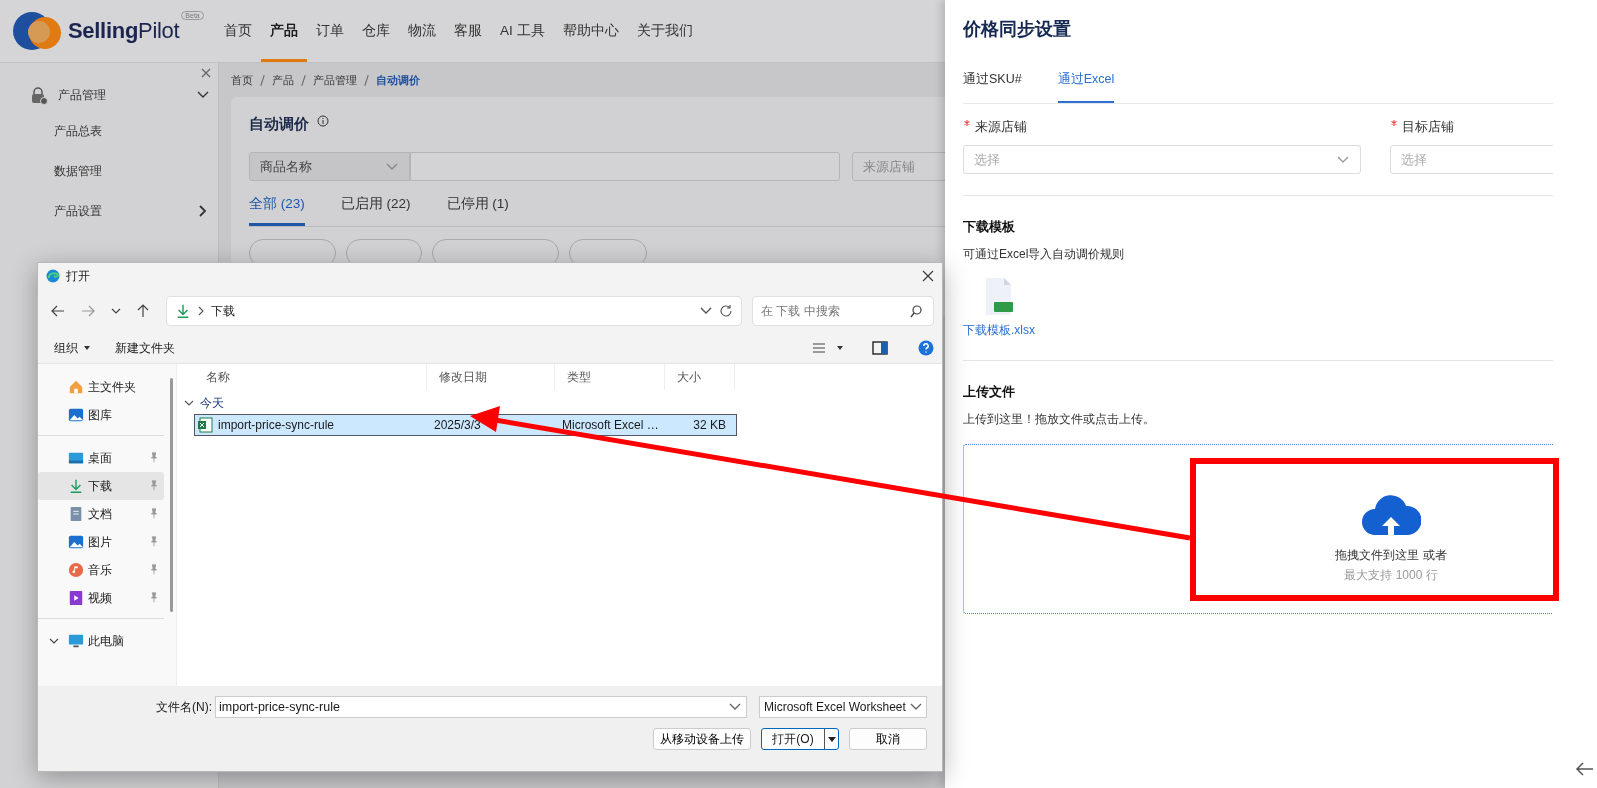 The image size is (1597, 788). I want to click on group-header: 今天, so click(563, 403).